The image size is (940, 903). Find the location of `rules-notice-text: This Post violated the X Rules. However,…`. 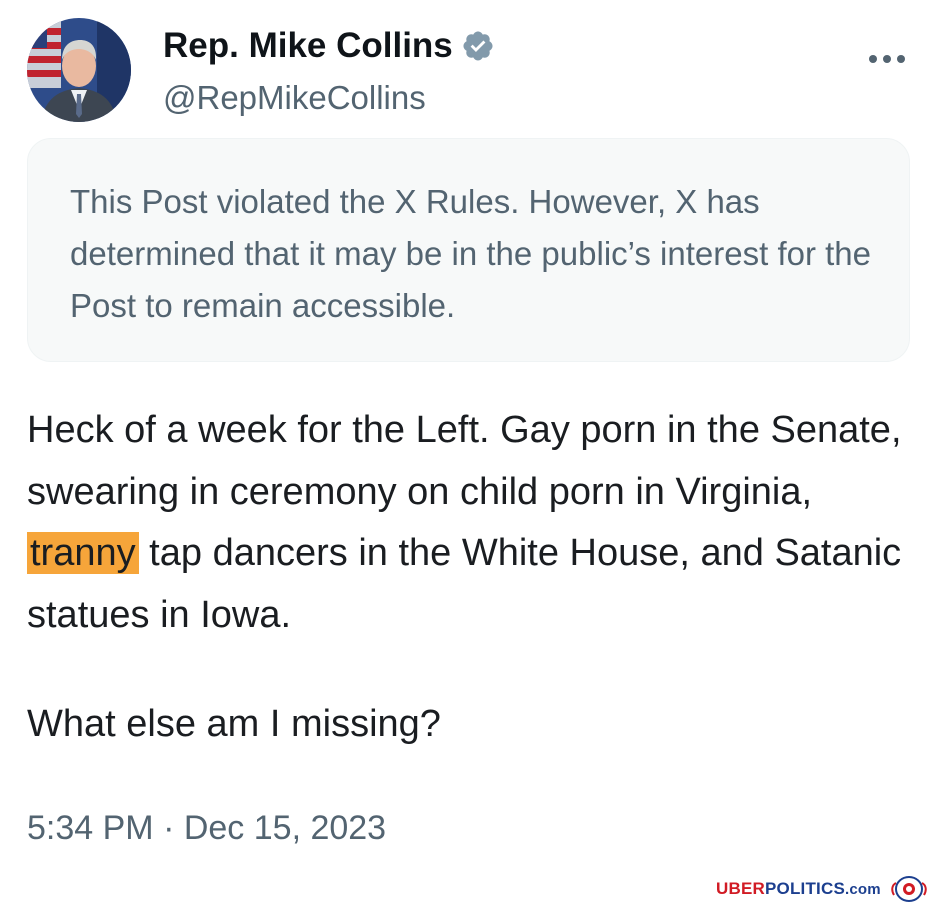

rules-notice-text: This Post violated the X Rules. However,… is located at coordinates (470, 253).